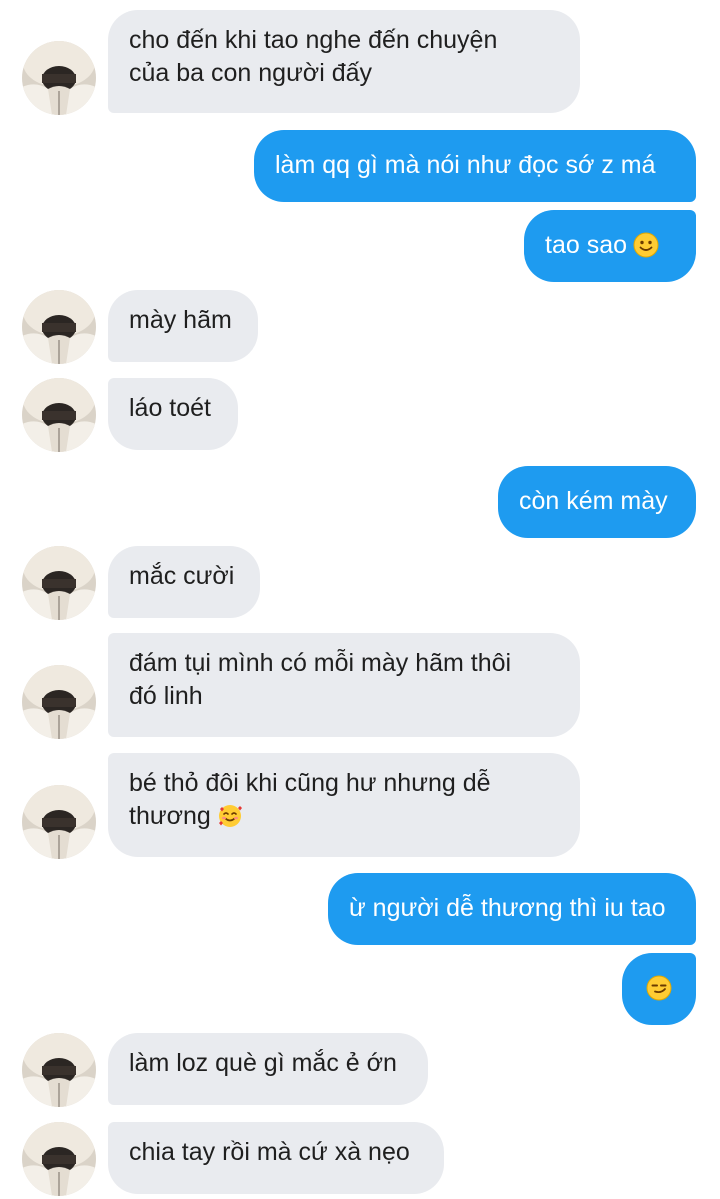 This screenshot has width=720, height=1199. Describe the element at coordinates (182, 576) in the screenshot. I see `message-text-line: mắc cười` at that location.